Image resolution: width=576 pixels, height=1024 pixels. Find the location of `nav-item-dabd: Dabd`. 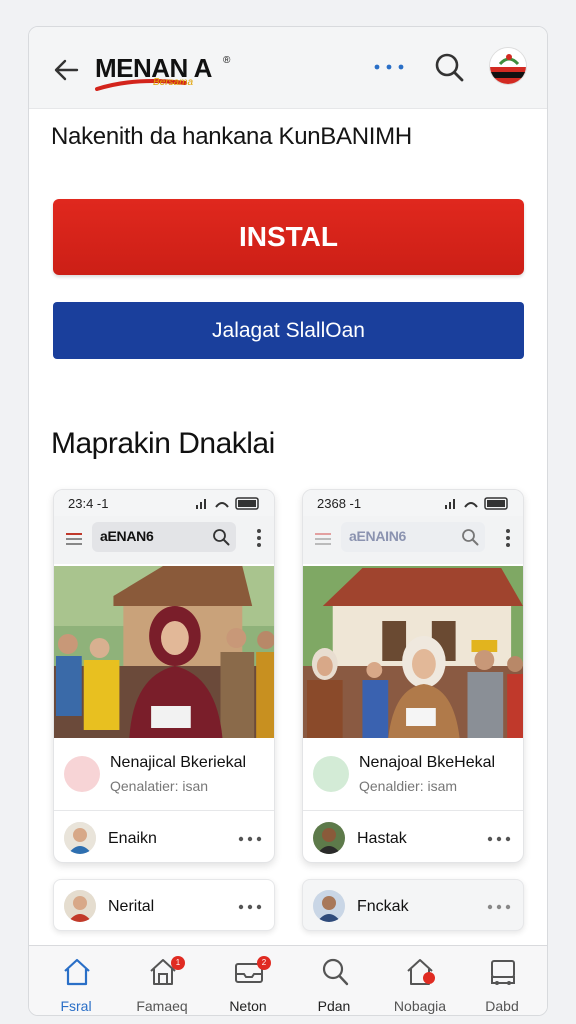

nav-item-dabd: Dabd is located at coordinates (502, 980).